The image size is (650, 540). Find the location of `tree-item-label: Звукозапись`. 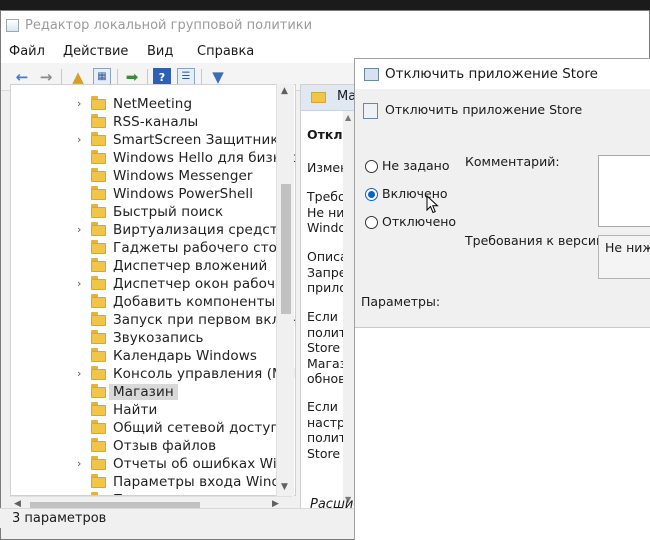

tree-item-label: Звукозапись is located at coordinates (158, 338).